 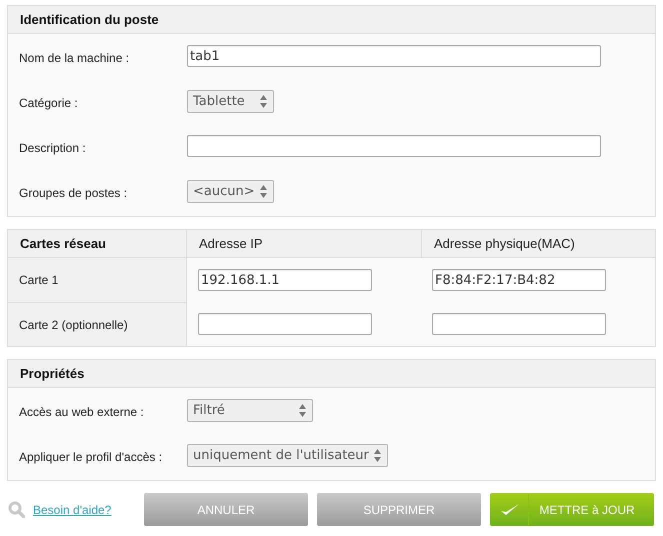 What do you see at coordinates (73, 193) in the screenshot?
I see `field-label: Groupes de postes :` at bounding box center [73, 193].